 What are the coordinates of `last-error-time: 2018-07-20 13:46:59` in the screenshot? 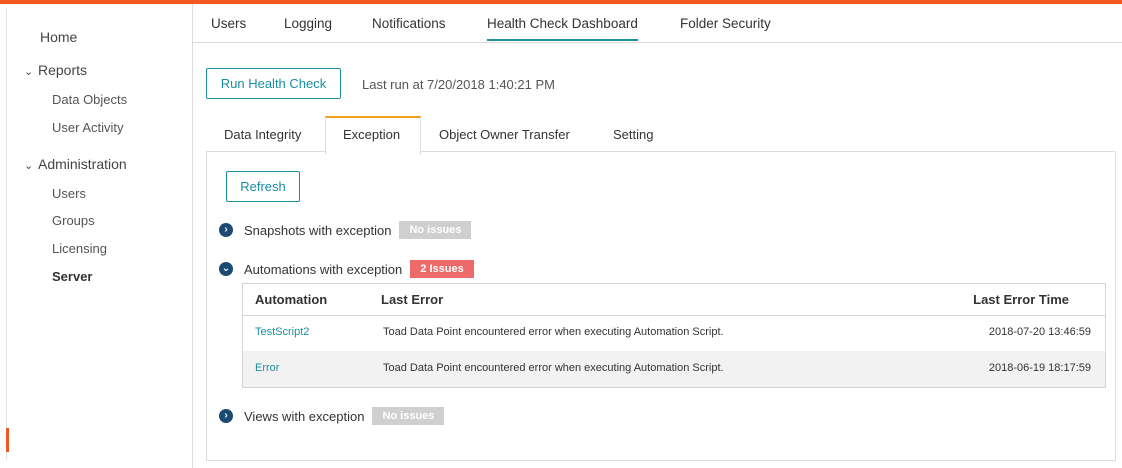 It's located at (1039, 332).